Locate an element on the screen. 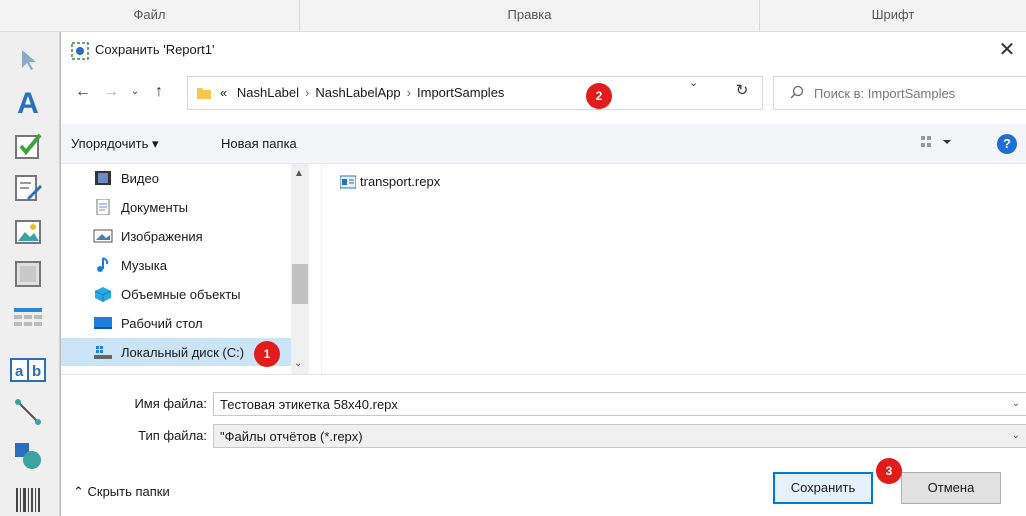 This screenshot has width=1026, height=516. arrow-up-icon: ↑ is located at coordinates (159, 91).